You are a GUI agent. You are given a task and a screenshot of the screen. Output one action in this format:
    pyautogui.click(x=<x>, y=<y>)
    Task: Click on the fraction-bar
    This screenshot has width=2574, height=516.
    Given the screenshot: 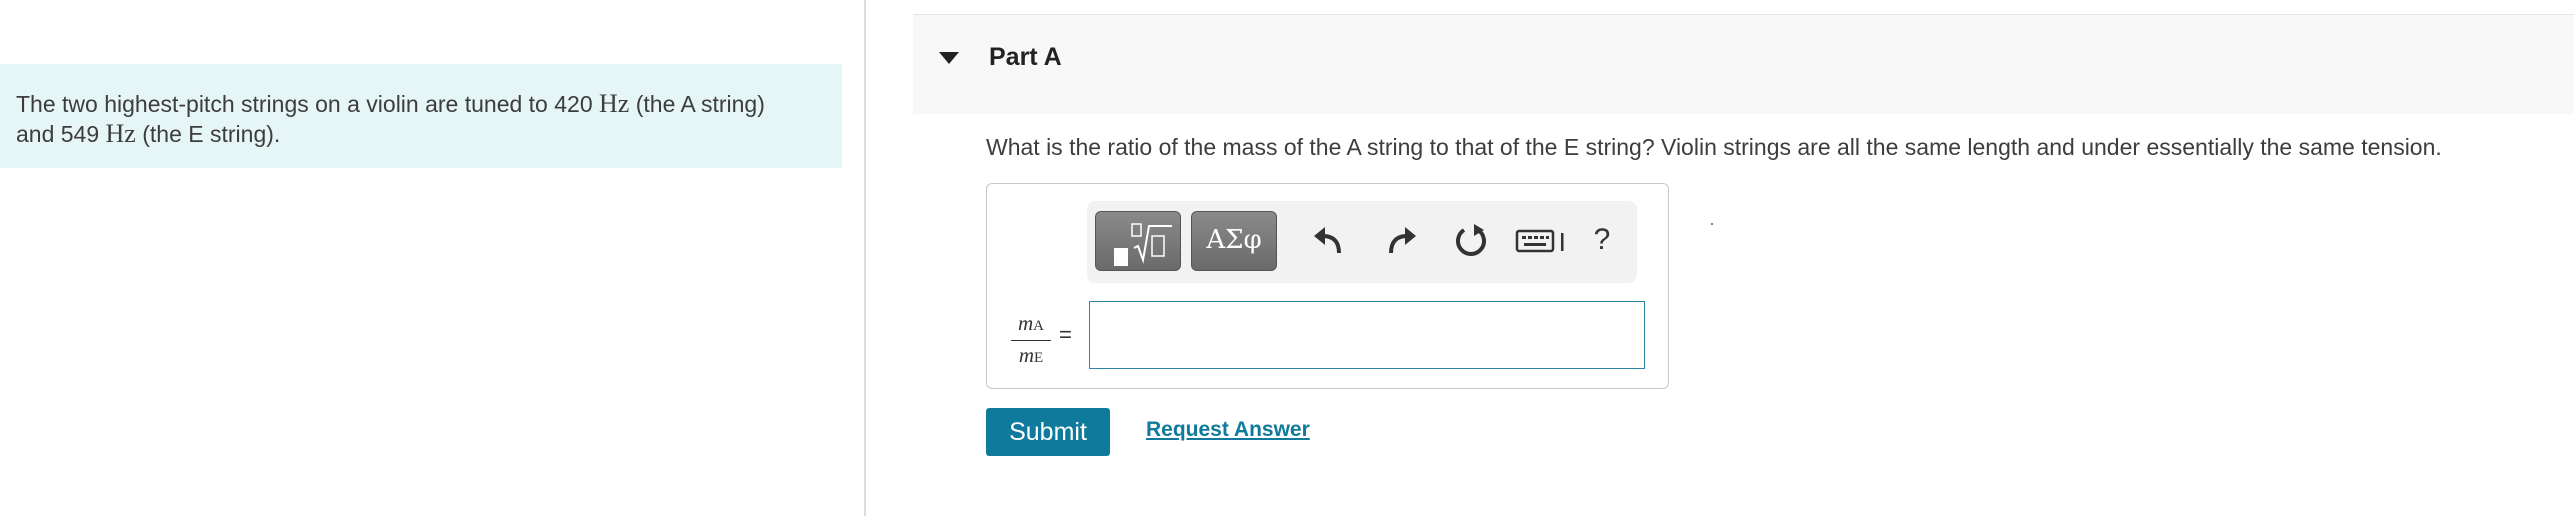 What is the action you would take?
    pyautogui.click(x=1031, y=340)
    